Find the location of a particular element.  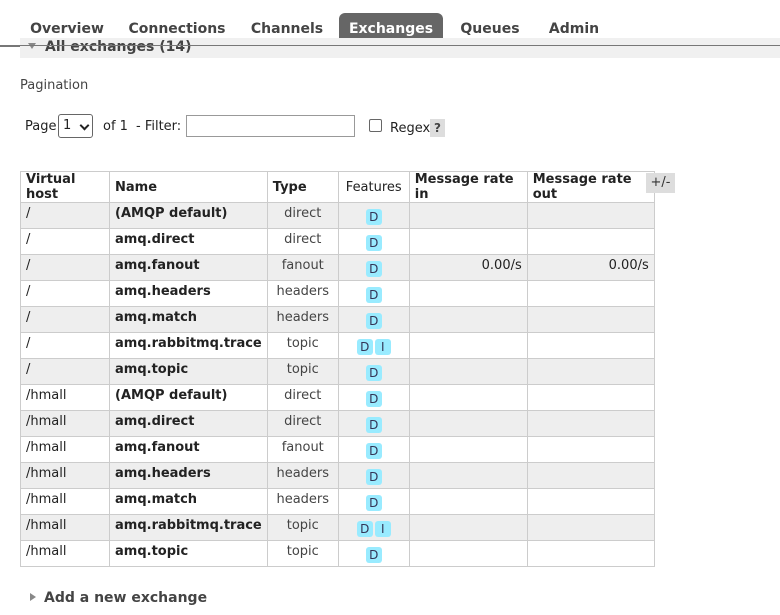

table-row: / (AMQP default) direct D is located at coordinates (337, 215).